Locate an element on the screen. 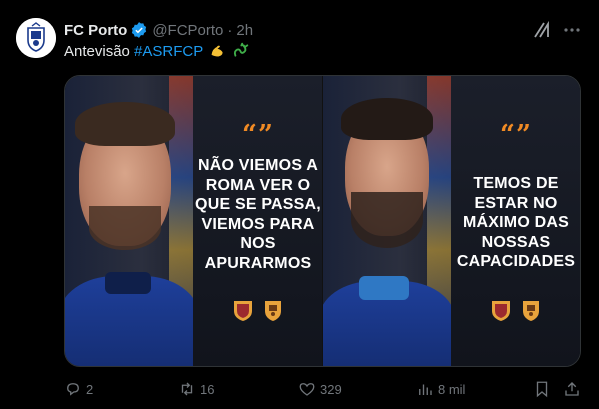 The image size is (599, 409). tweet-text-body: Antevisão is located at coordinates (97, 51).